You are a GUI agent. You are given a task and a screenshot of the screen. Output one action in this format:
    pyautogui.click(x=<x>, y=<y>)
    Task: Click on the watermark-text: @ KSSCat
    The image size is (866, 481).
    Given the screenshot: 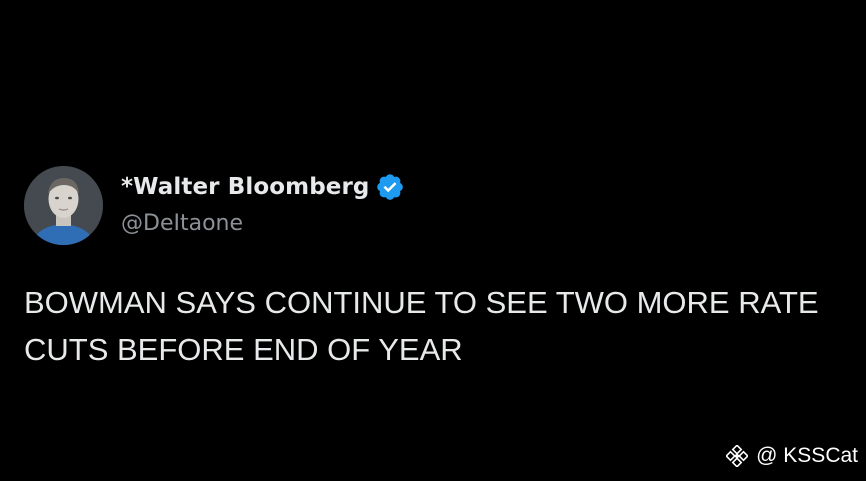 What is the action you would take?
    pyautogui.click(x=807, y=455)
    